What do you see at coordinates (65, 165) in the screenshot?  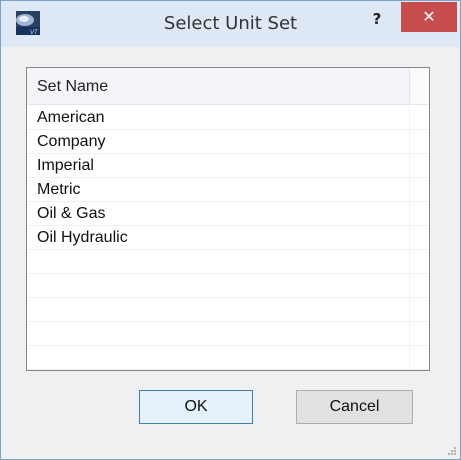 I see `list-item-label: Imperial` at bounding box center [65, 165].